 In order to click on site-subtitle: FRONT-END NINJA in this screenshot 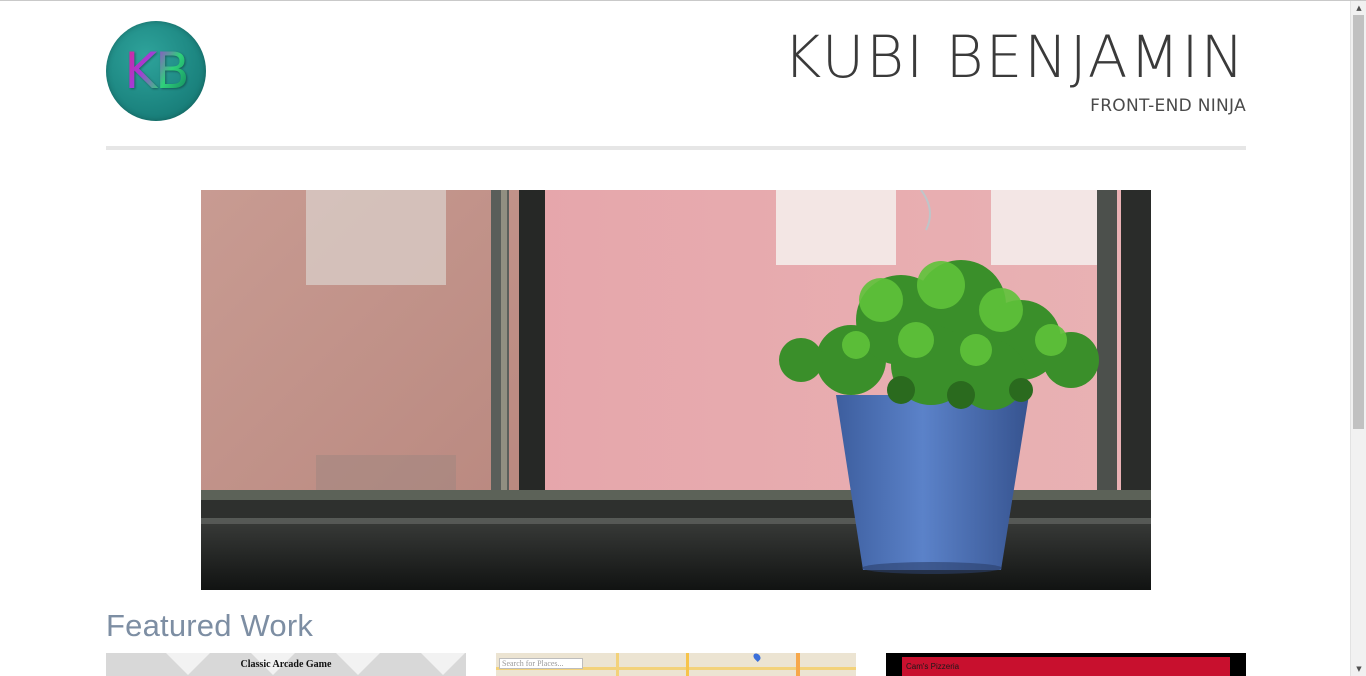, I will do `click(1168, 106)`.